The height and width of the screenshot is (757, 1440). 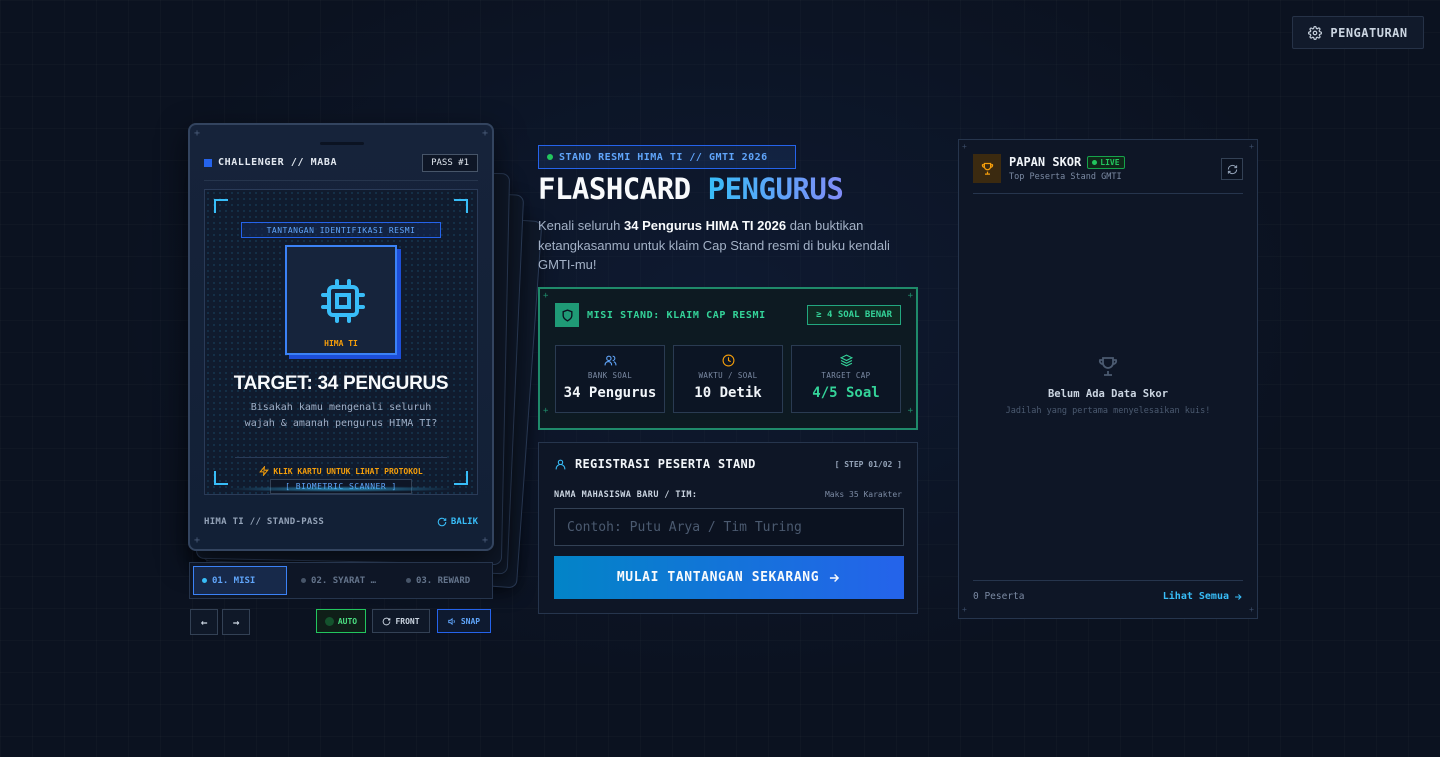 What do you see at coordinates (987, 168) in the screenshot?
I see `trophy-icon` at bounding box center [987, 168].